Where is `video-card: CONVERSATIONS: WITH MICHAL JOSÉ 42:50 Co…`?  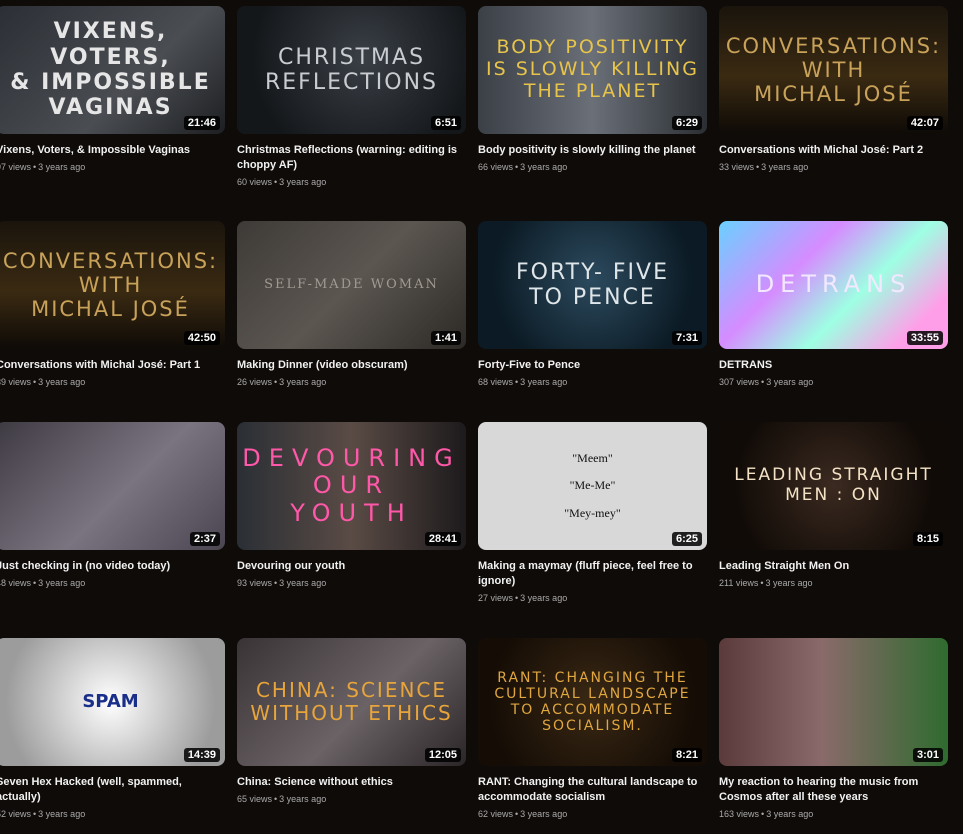 video-card: CONVERSATIONS: WITH MICHAL JOSÉ 42:50 Co… is located at coordinates (113, 304).